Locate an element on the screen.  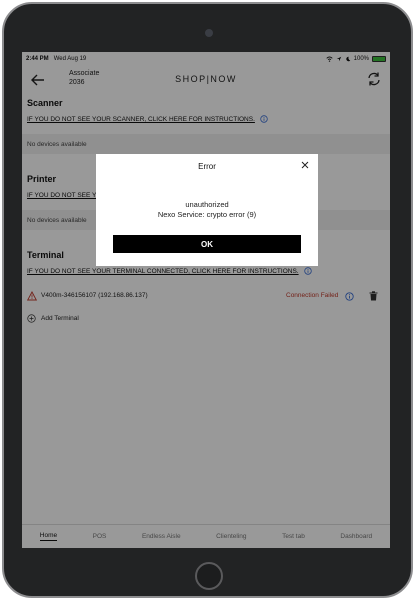
close-icon is located at coordinates (305, 165).